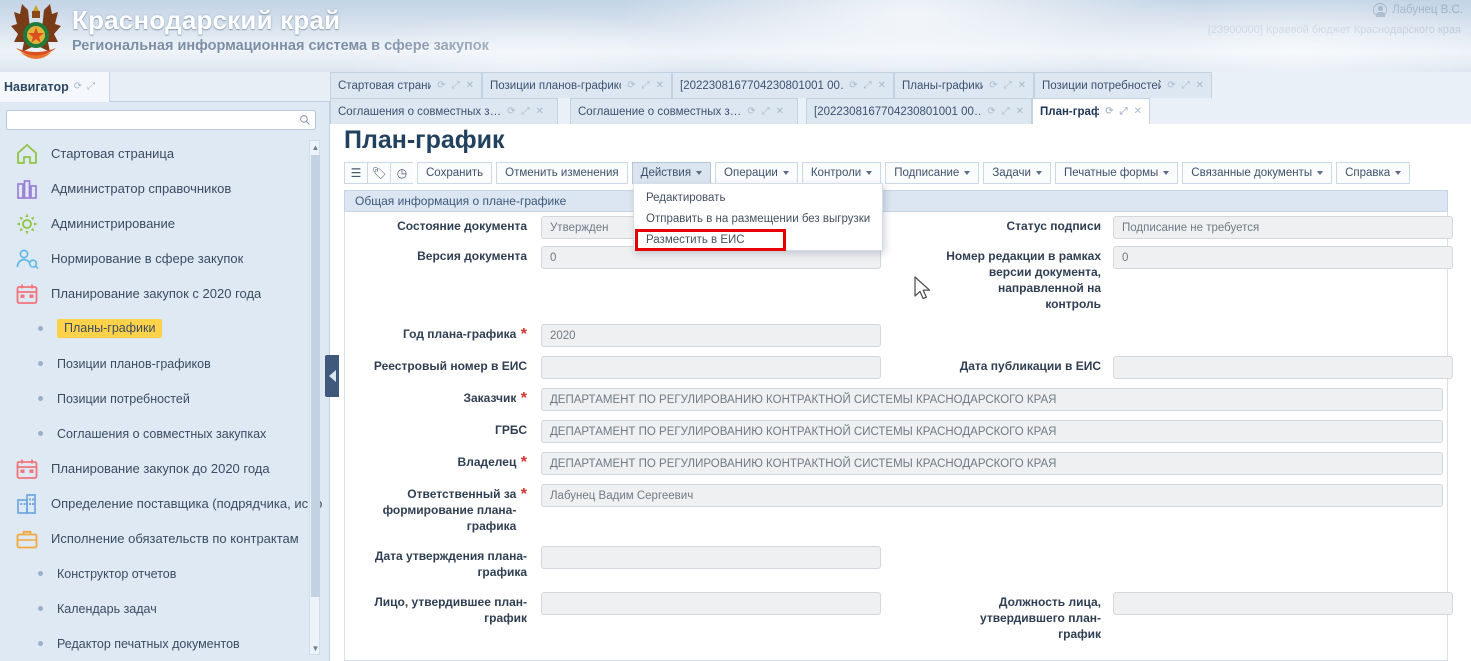  What do you see at coordinates (161, 643) in the screenshot?
I see `sidebar-item-15: Редактор печатных документов` at bounding box center [161, 643].